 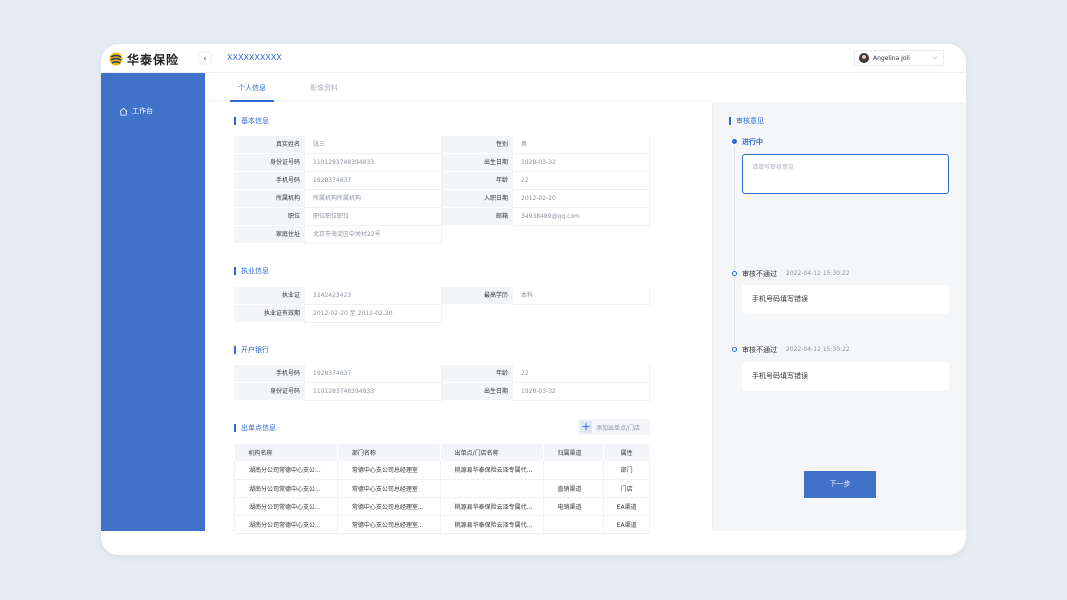 What do you see at coordinates (734, 246) in the screenshot?
I see `timeline-line` at bounding box center [734, 246].